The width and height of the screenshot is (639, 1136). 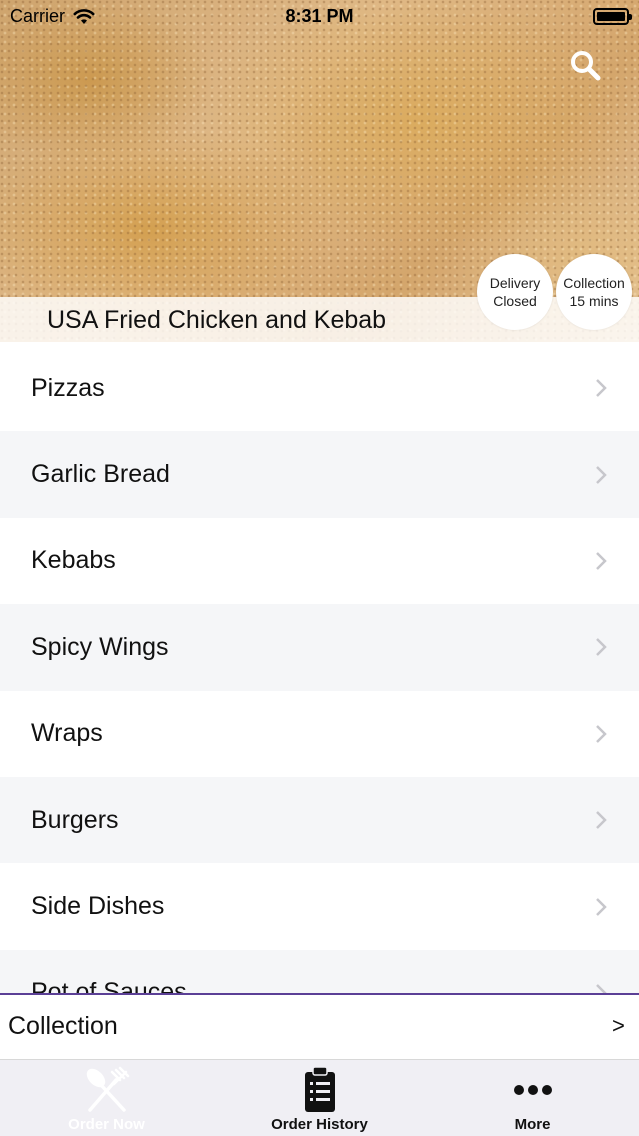 I want to click on tab-label: Order Now, so click(x=106, y=1124).